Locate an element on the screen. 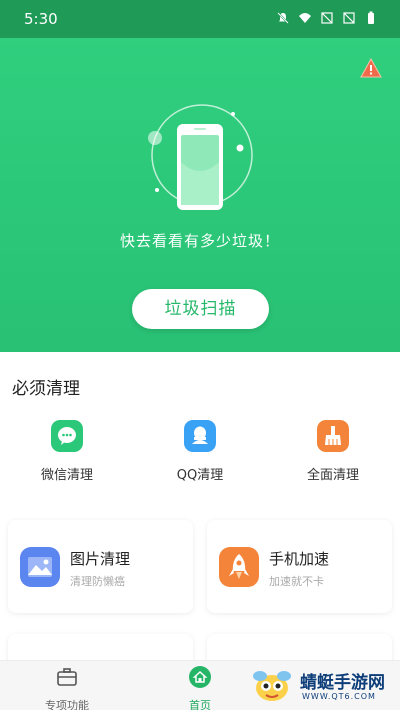  site-watermark: 蜻蜓手游网 WWW.QT6.COM is located at coordinates (323, 686).